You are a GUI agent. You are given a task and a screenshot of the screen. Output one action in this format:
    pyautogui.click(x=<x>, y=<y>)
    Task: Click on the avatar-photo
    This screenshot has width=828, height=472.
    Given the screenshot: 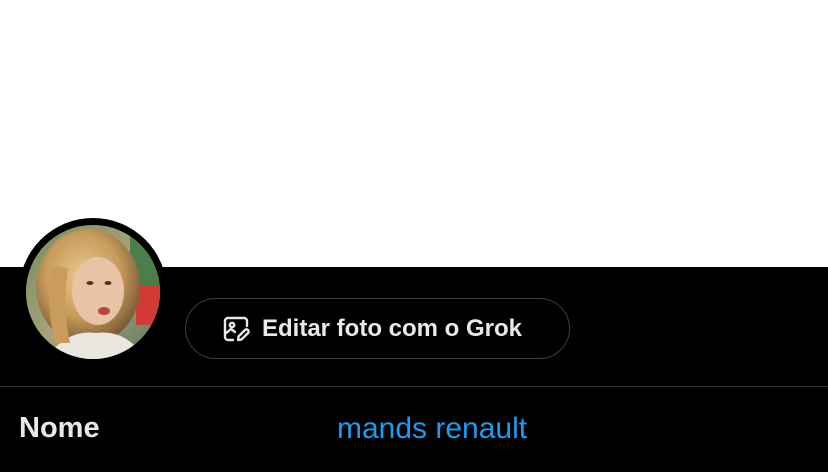 What is the action you would take?
    pyautogui.click(x=93, y=292)
    